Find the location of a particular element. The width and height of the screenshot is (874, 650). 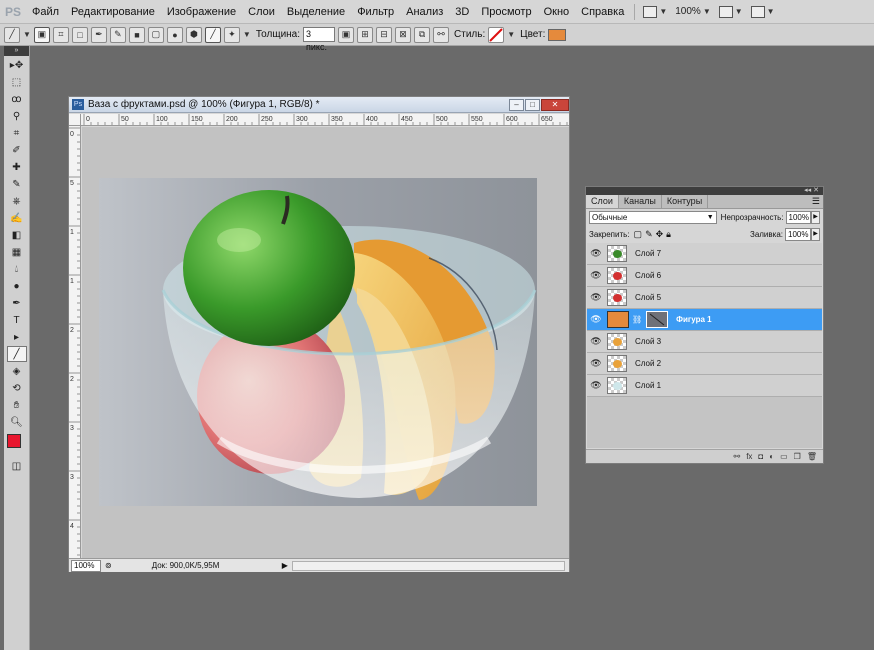

link-icon: ⚯ is located at coordinates (441, 34).